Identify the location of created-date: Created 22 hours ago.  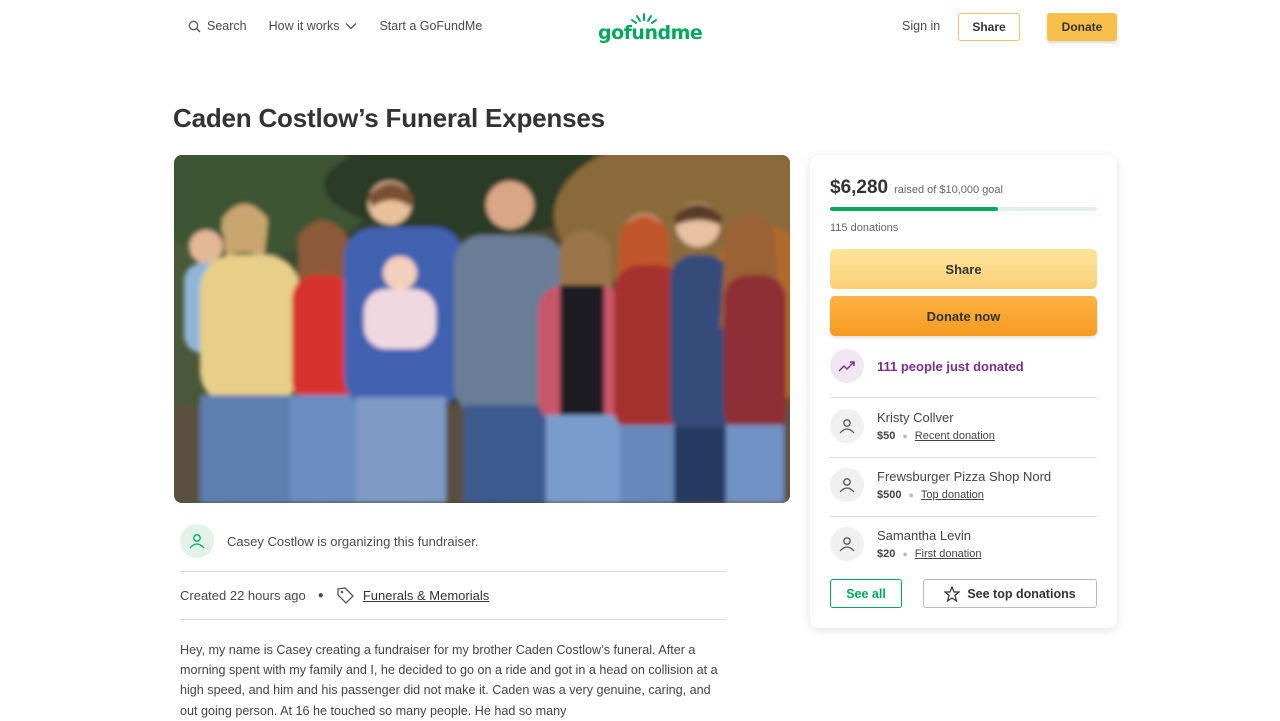
(243, 595).